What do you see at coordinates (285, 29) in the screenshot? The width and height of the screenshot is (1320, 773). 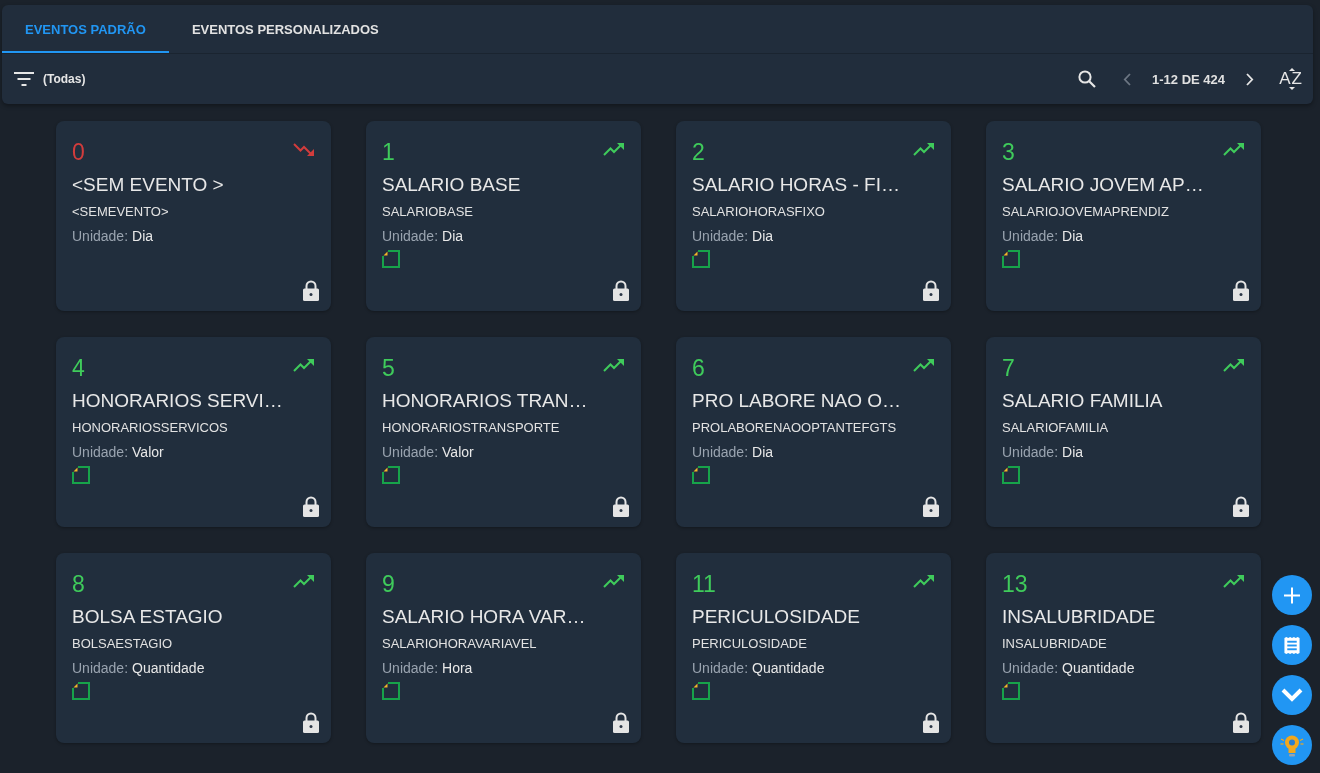 I see `tab: EVENTOS PERSONALIZADOS` at bounding box center [285, 29].